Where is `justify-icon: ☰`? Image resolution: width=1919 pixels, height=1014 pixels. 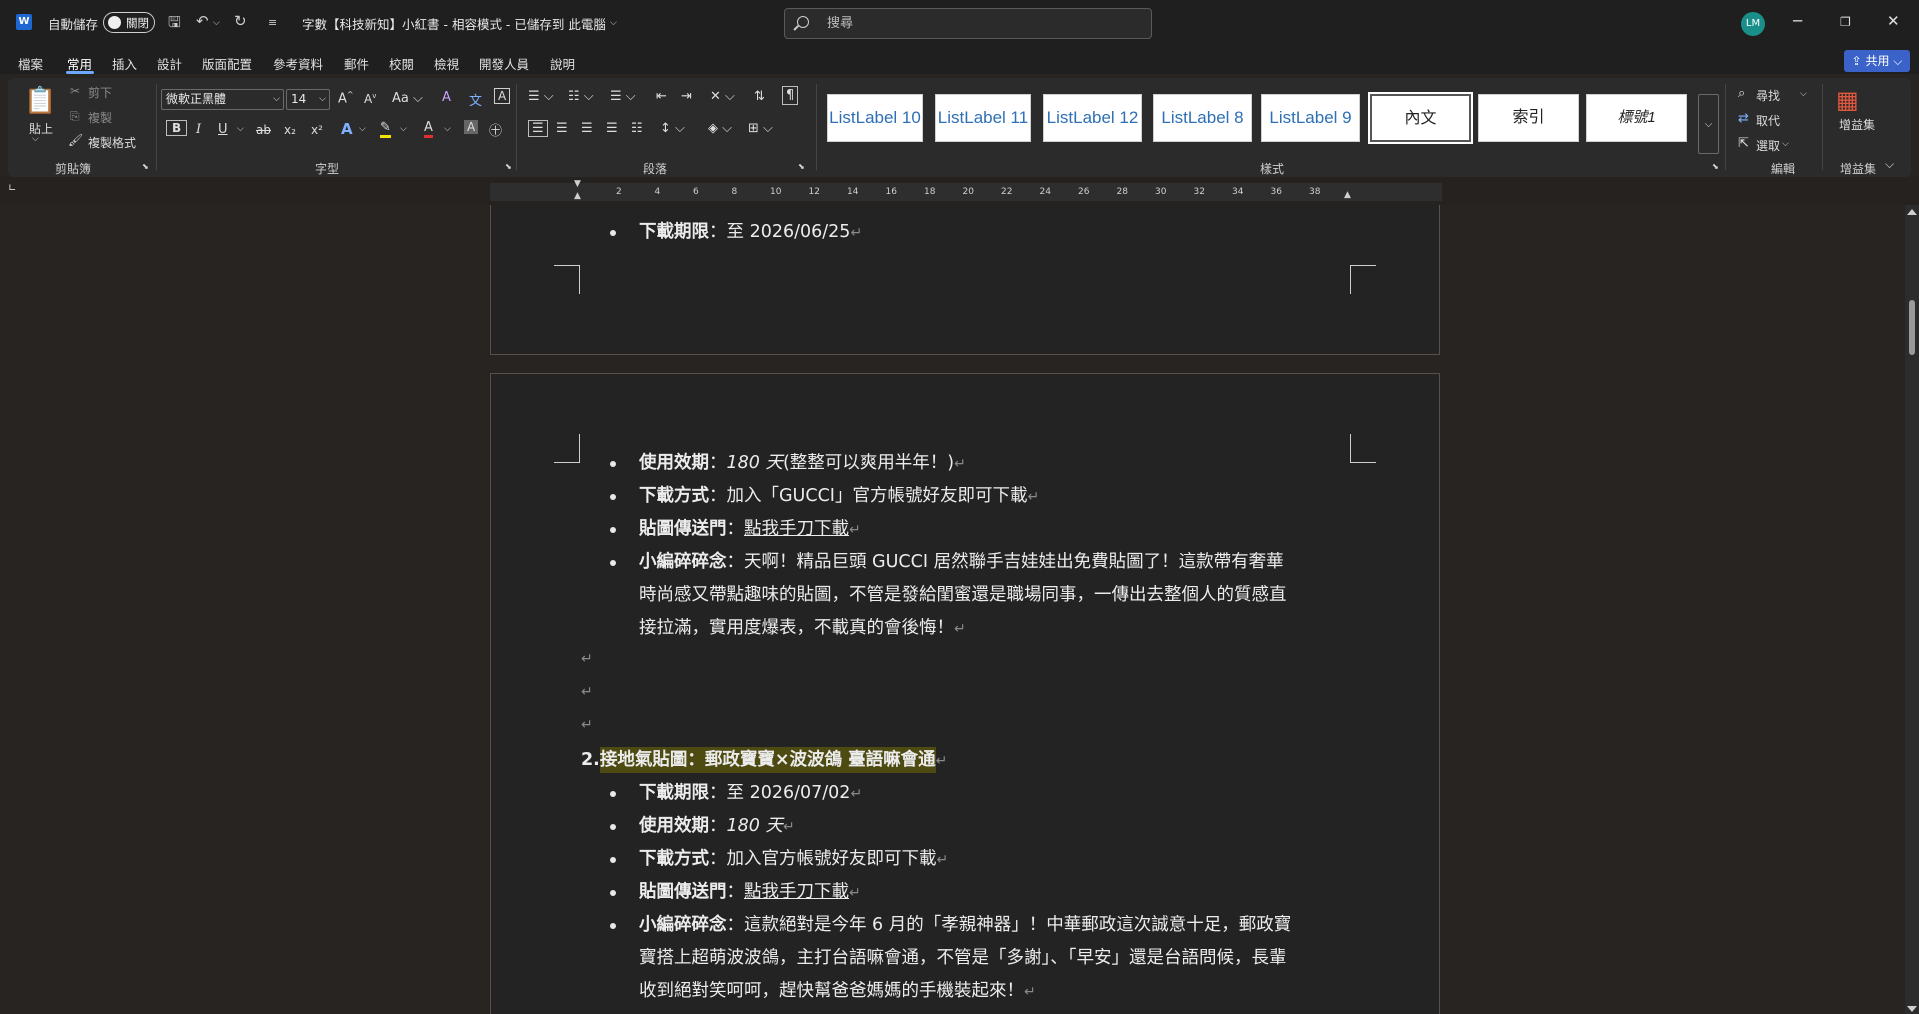 justify-icon: ☰ is located at coordinates (612, 128).